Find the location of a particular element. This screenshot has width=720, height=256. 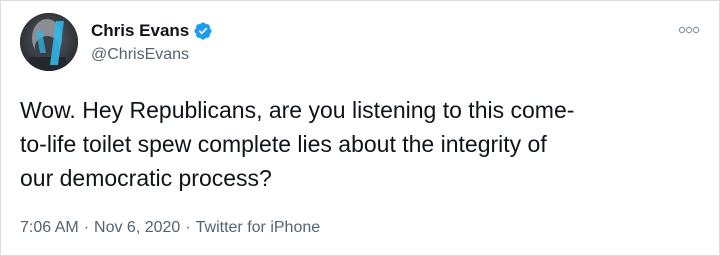

display-name: Chris Evans is located at coordinates (140, 31).